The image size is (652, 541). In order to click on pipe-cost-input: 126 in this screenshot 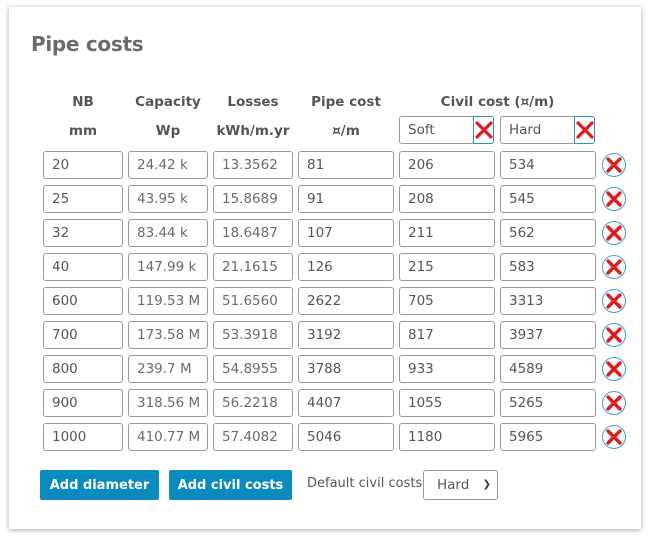, I will do `click(346, 267)`.